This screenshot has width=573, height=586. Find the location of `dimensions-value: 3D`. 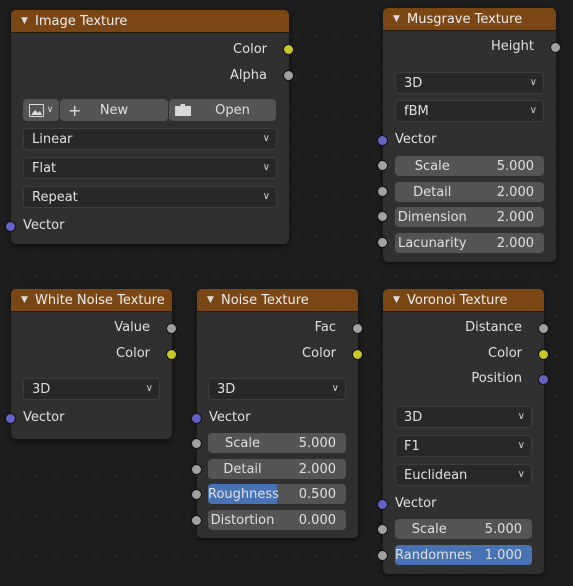

dimensions-value: 3D is located at coordinates (226, 389).